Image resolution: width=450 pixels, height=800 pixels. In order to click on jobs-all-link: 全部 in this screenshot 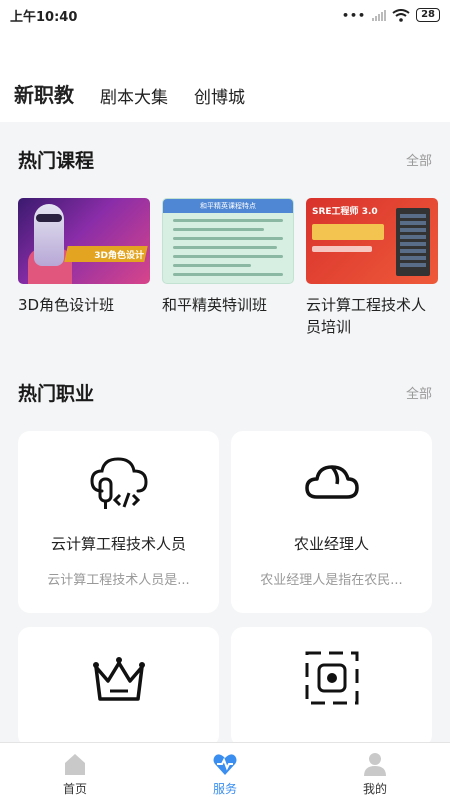, I will do `click(419, 392)`.